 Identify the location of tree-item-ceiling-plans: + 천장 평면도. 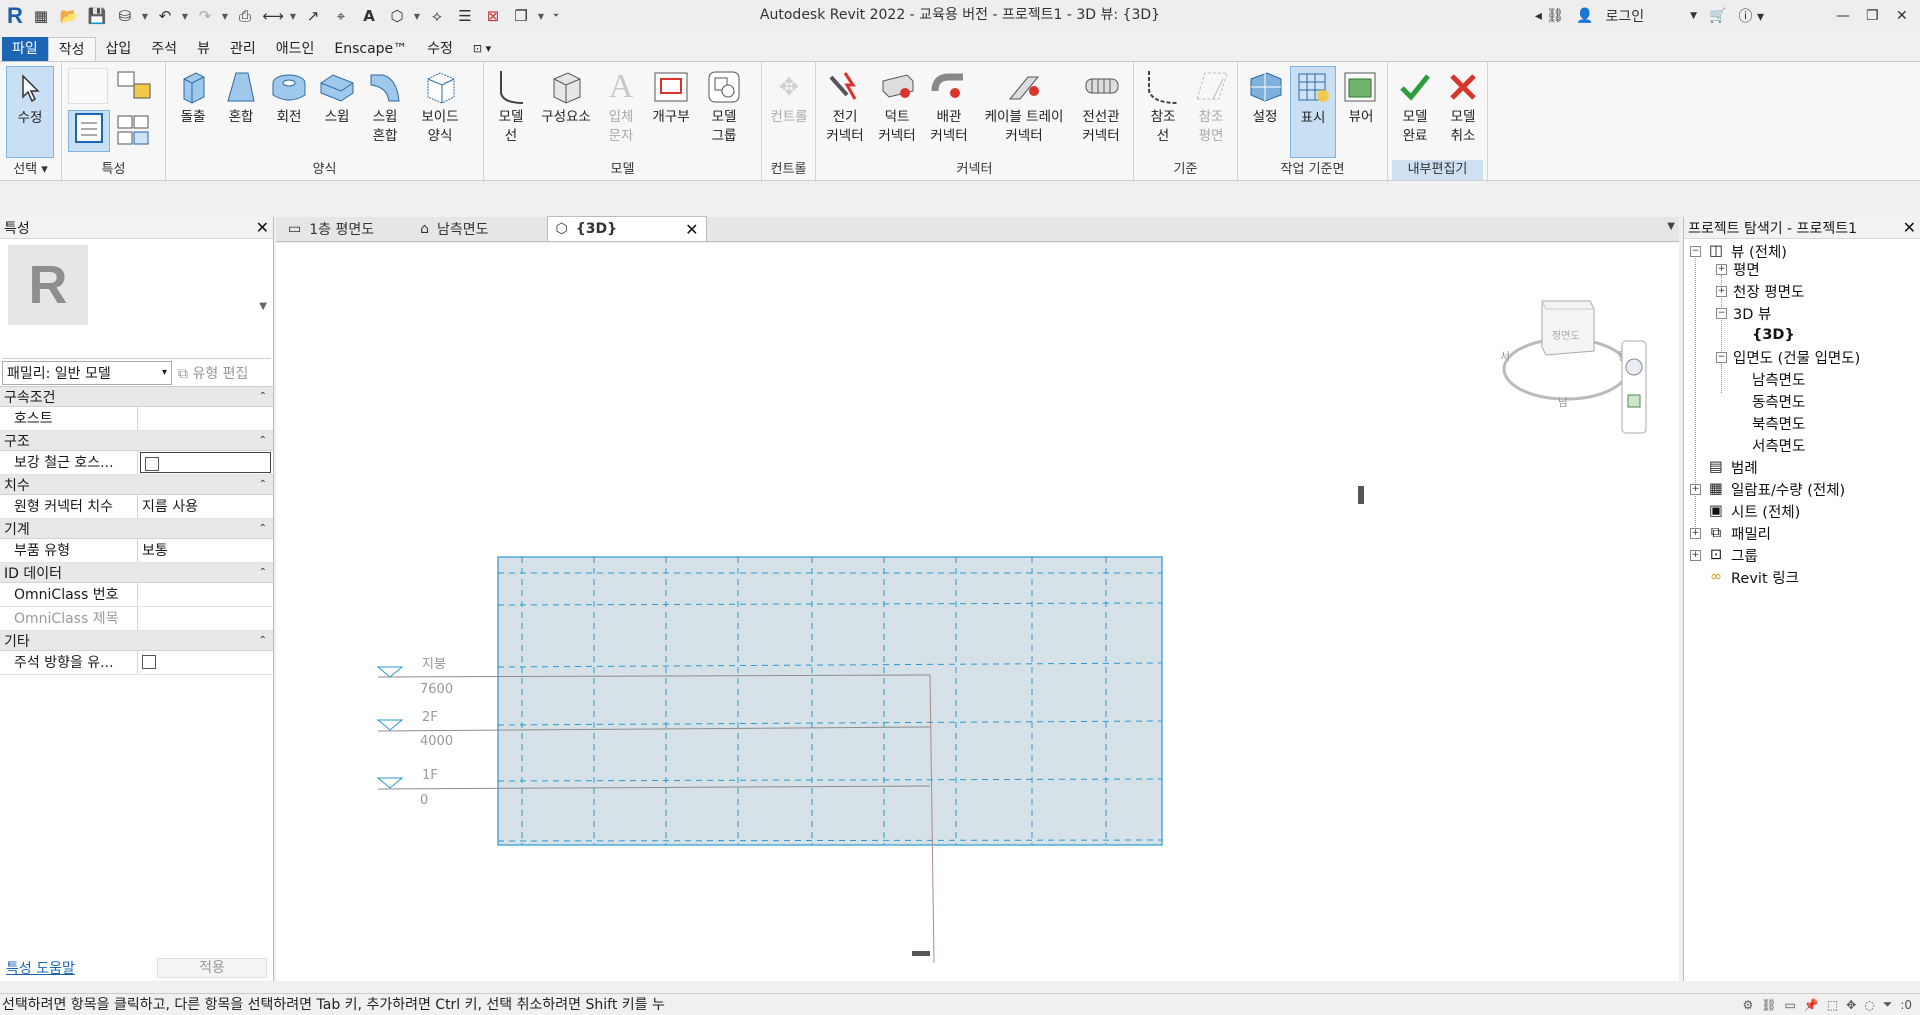
(1760, 291).